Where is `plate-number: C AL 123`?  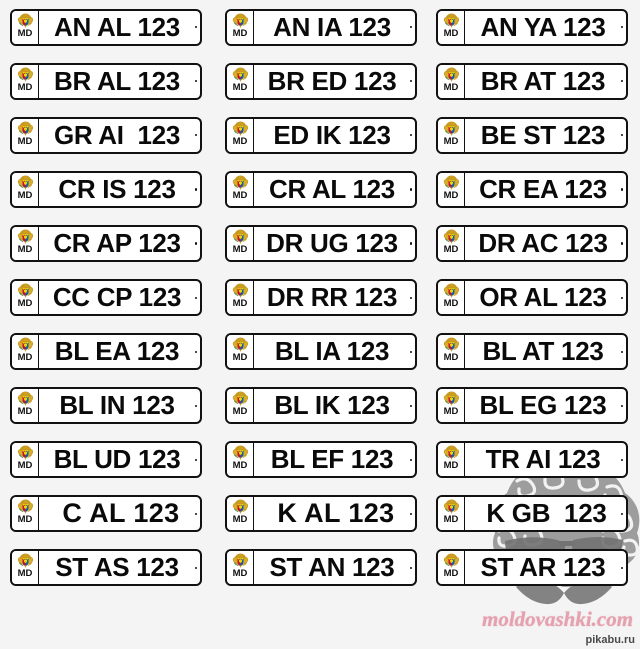
plate-number: C AL 123 is located at coordinates (119, 513).